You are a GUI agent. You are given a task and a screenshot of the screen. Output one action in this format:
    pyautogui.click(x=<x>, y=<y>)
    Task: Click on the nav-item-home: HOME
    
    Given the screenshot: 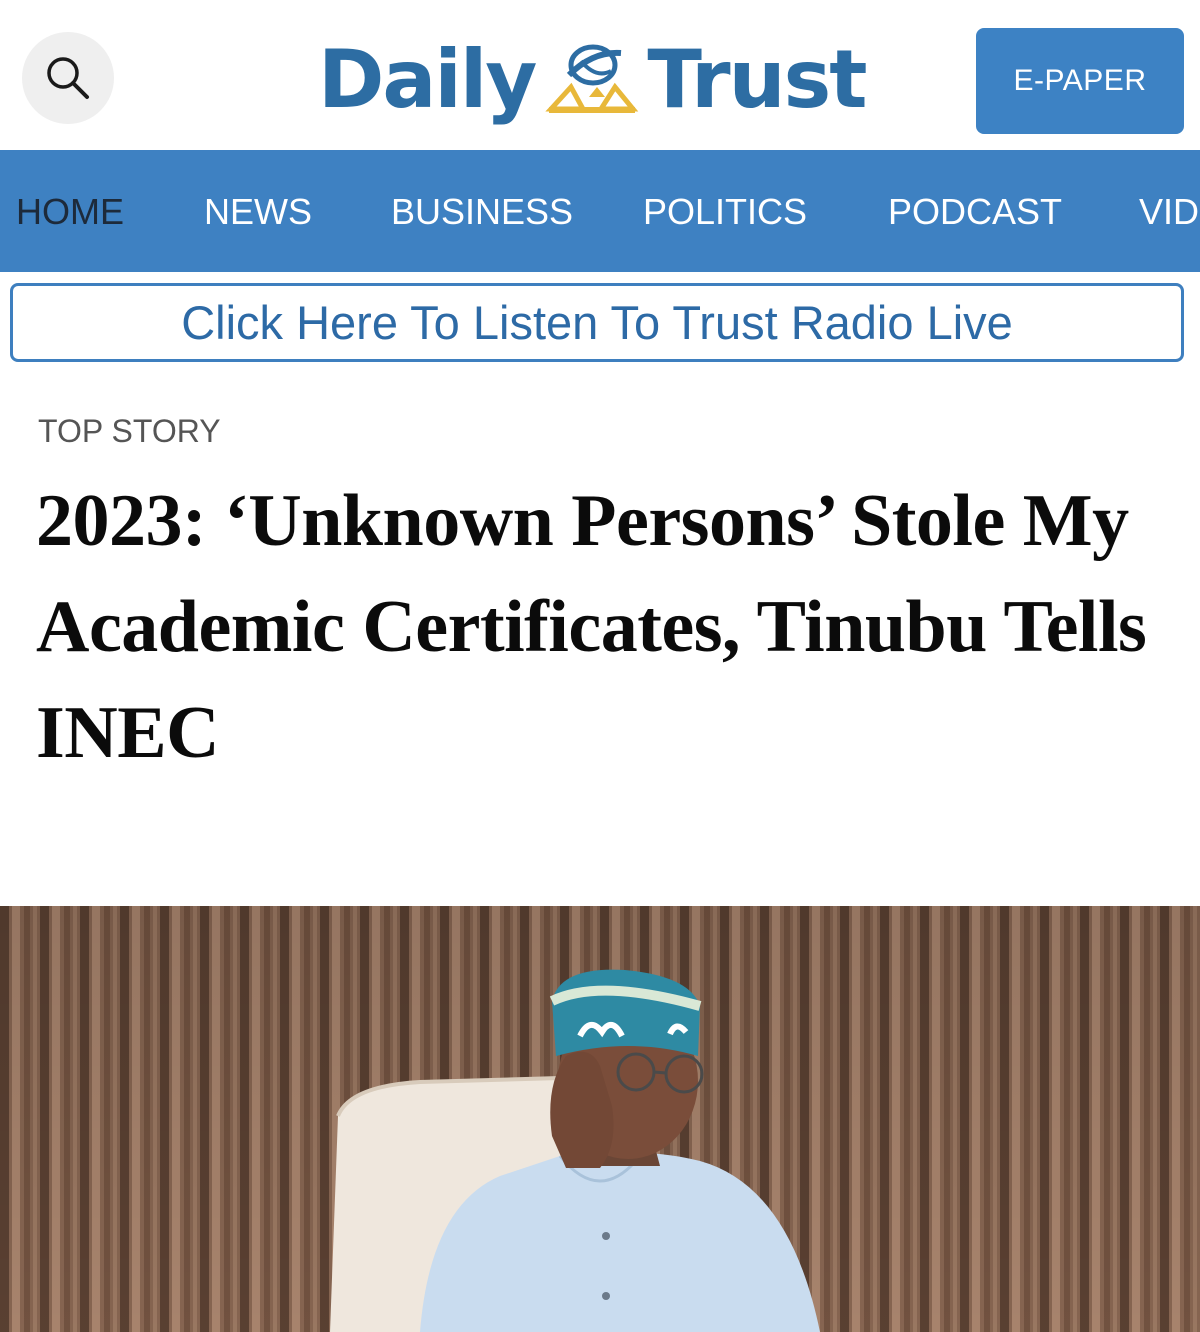 What is the action you would take?
    pyautogui.click(x=70, y=211)
    